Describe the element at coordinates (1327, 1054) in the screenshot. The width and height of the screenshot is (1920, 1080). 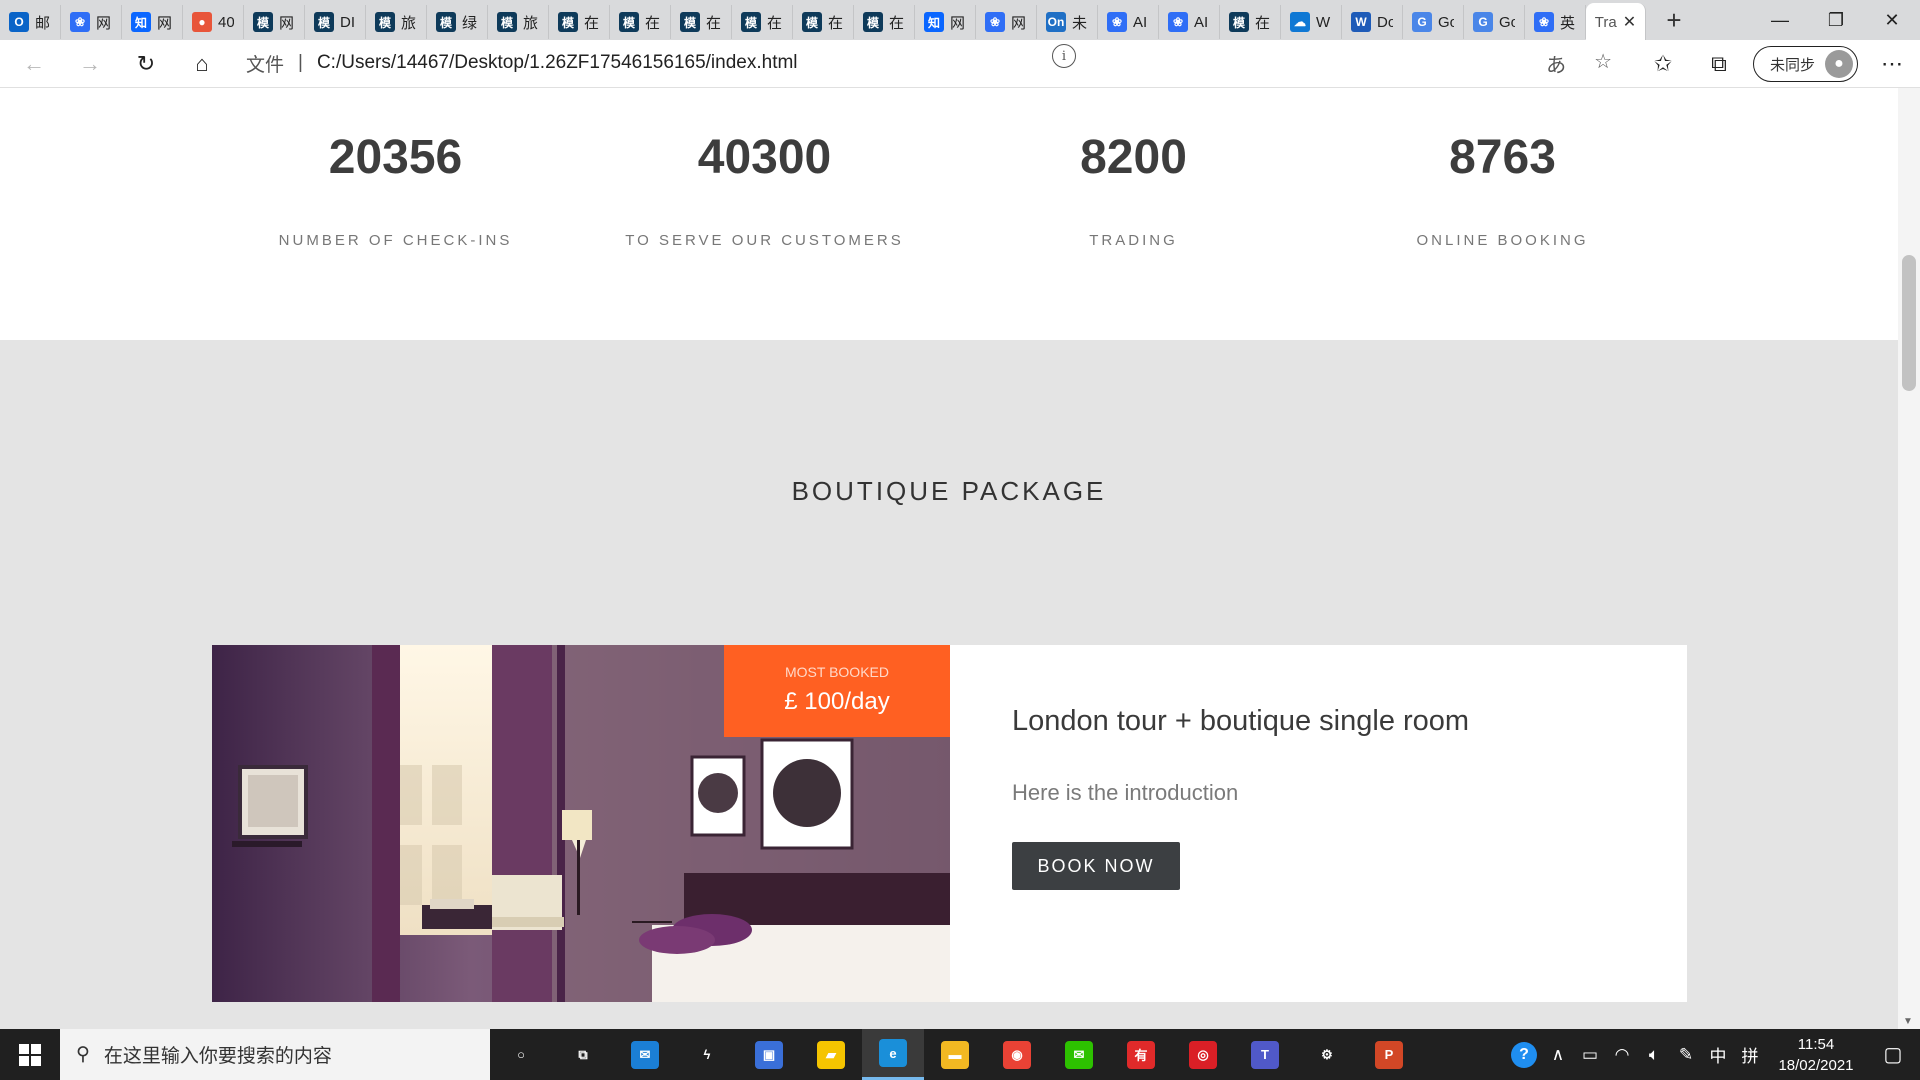
I see `taskbar-app: ⚙` at that location.